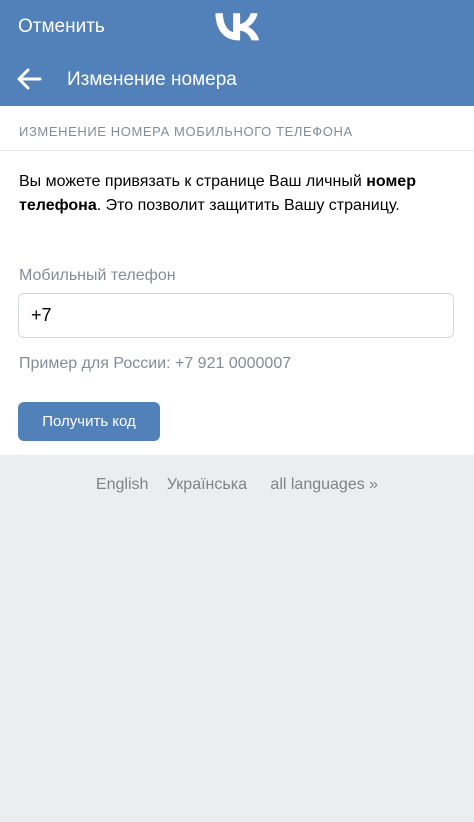 The image size is (474, 822). I want to click on arrow-left-icon, so click(29, 79).